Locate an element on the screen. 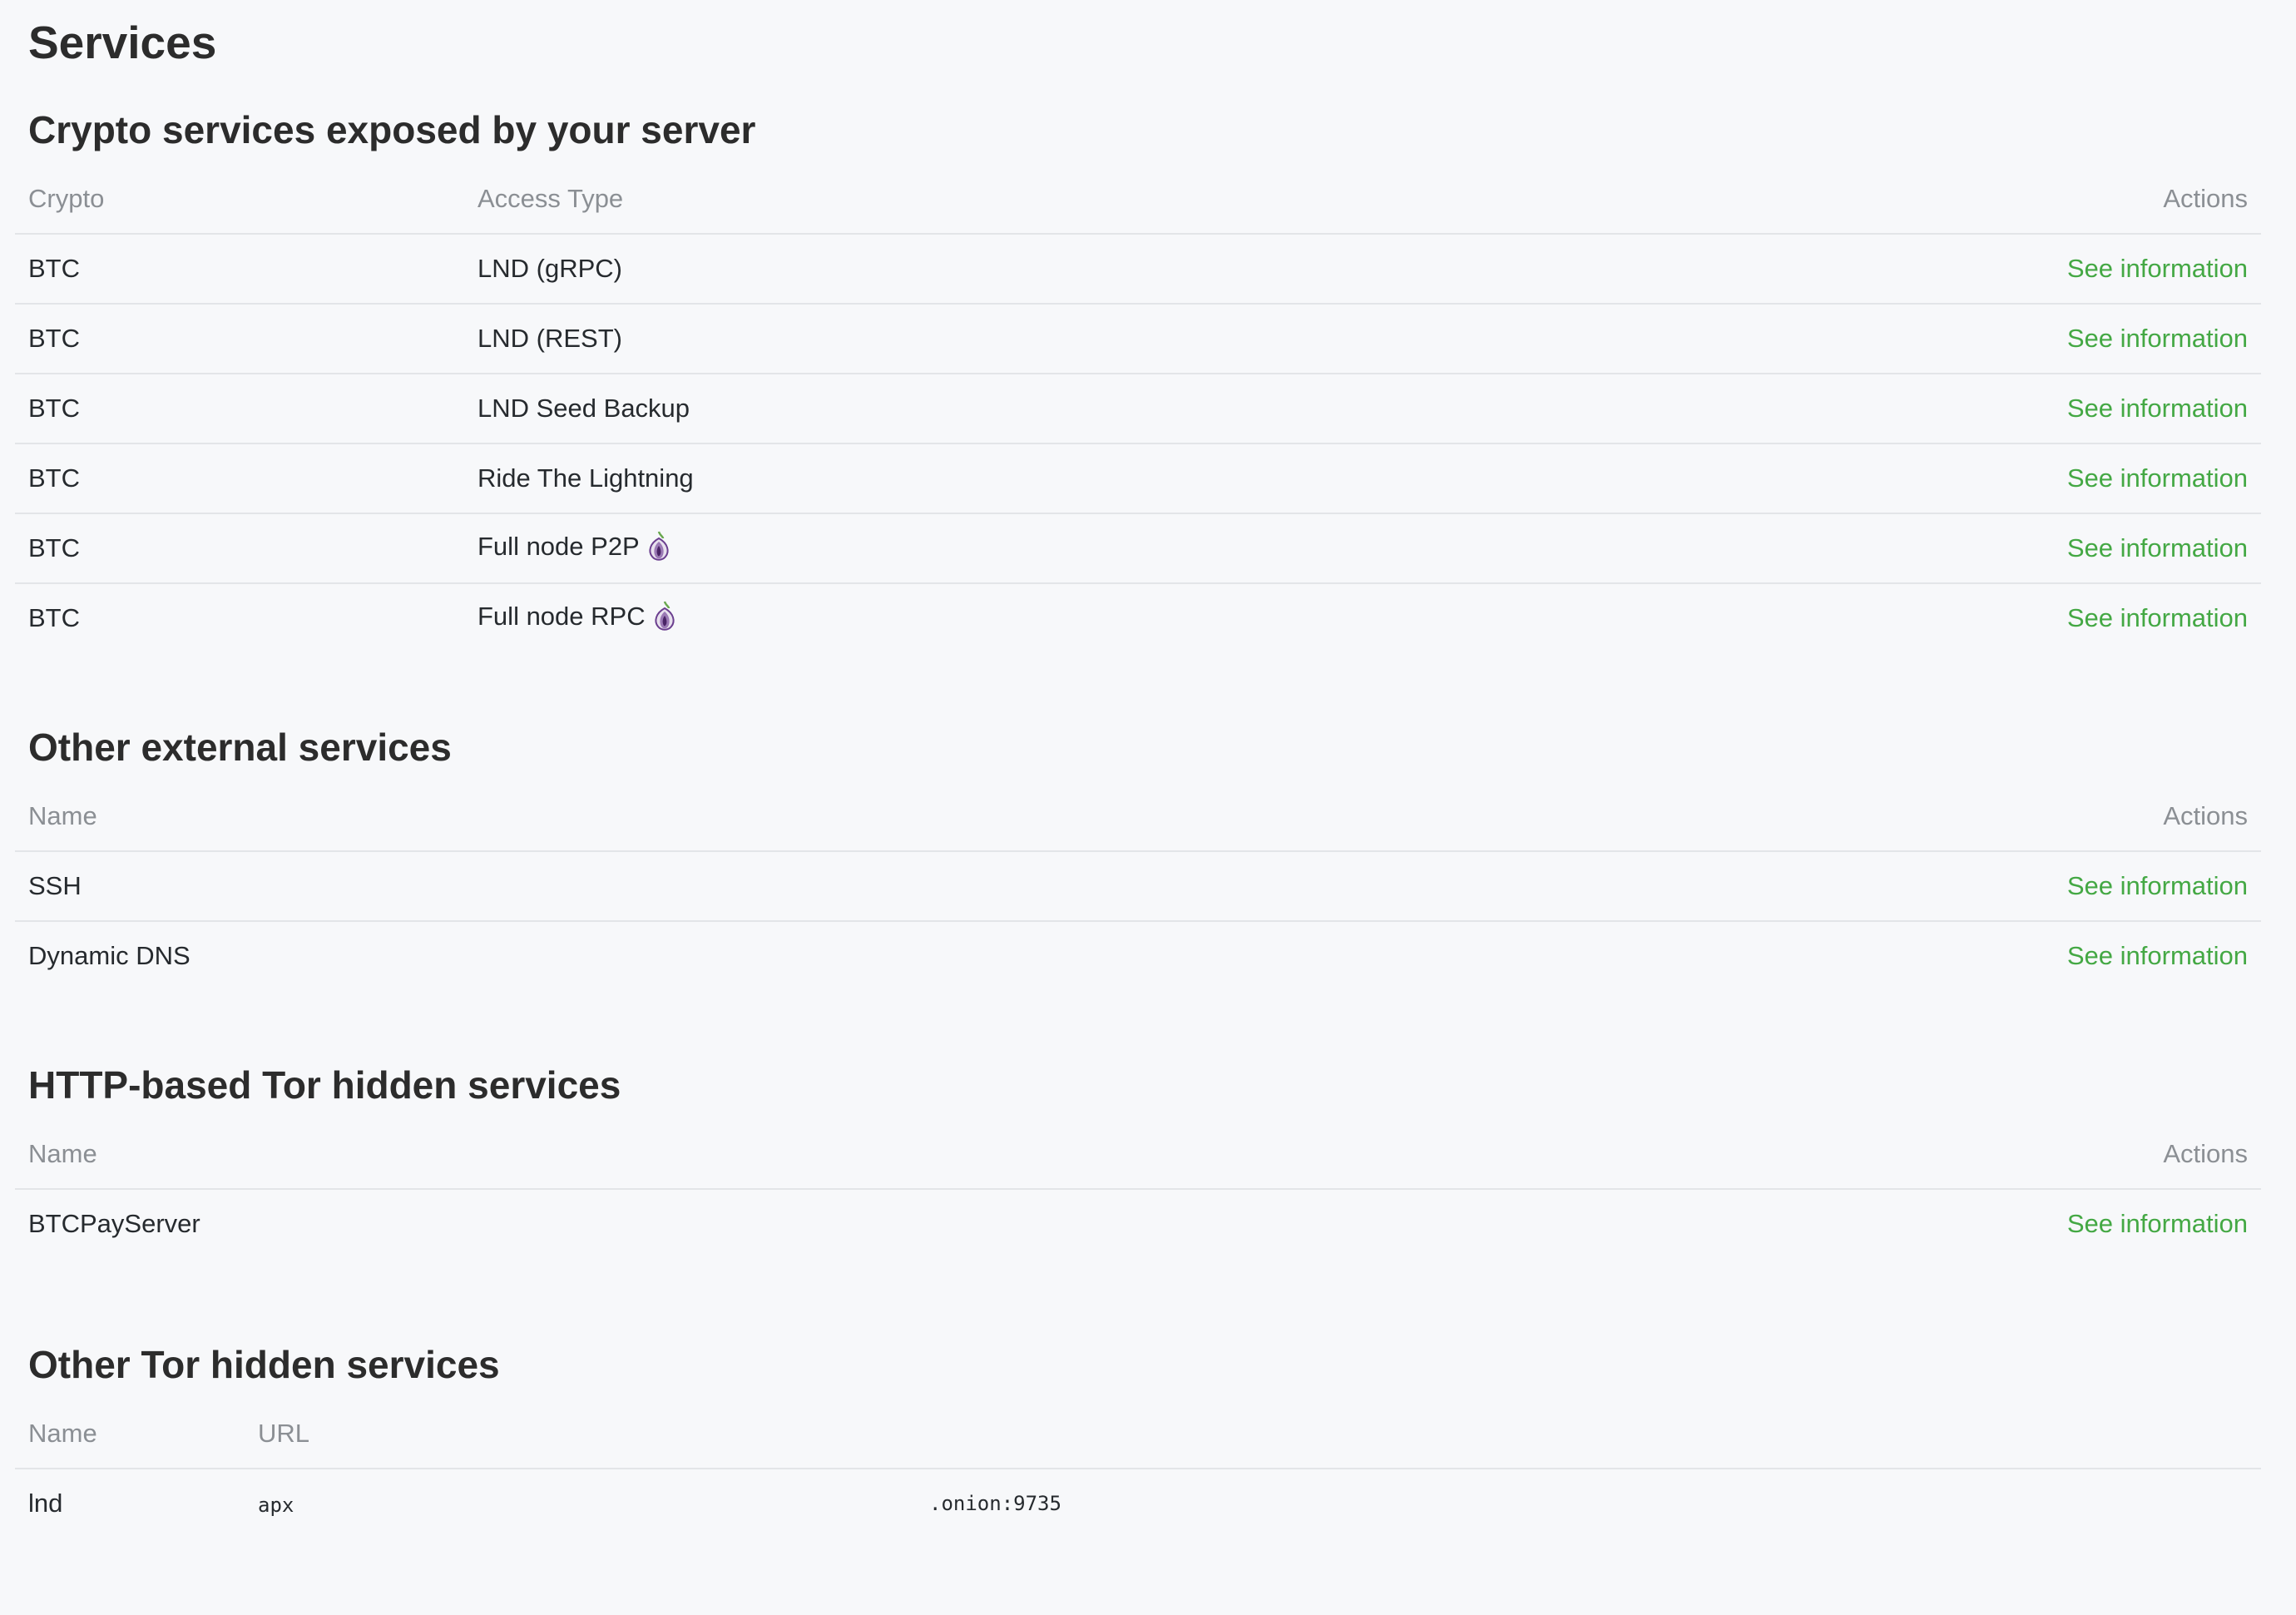  table-row: BTC LND (gRPC) See information is located at coordinates (1138, 269).